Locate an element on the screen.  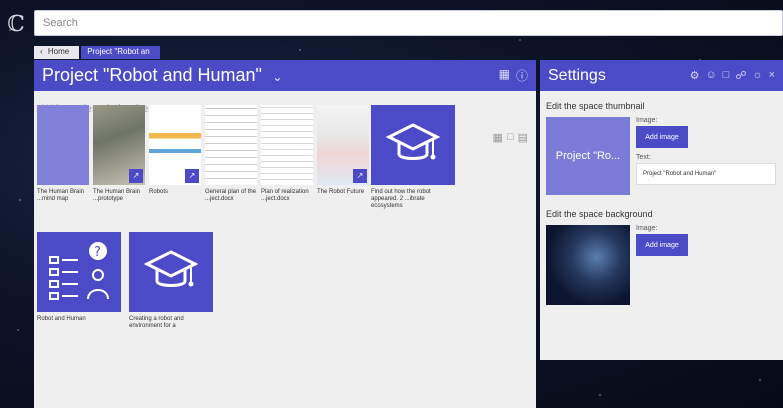
grid-view-icon: ▦ is located at coordinates (498, 137).